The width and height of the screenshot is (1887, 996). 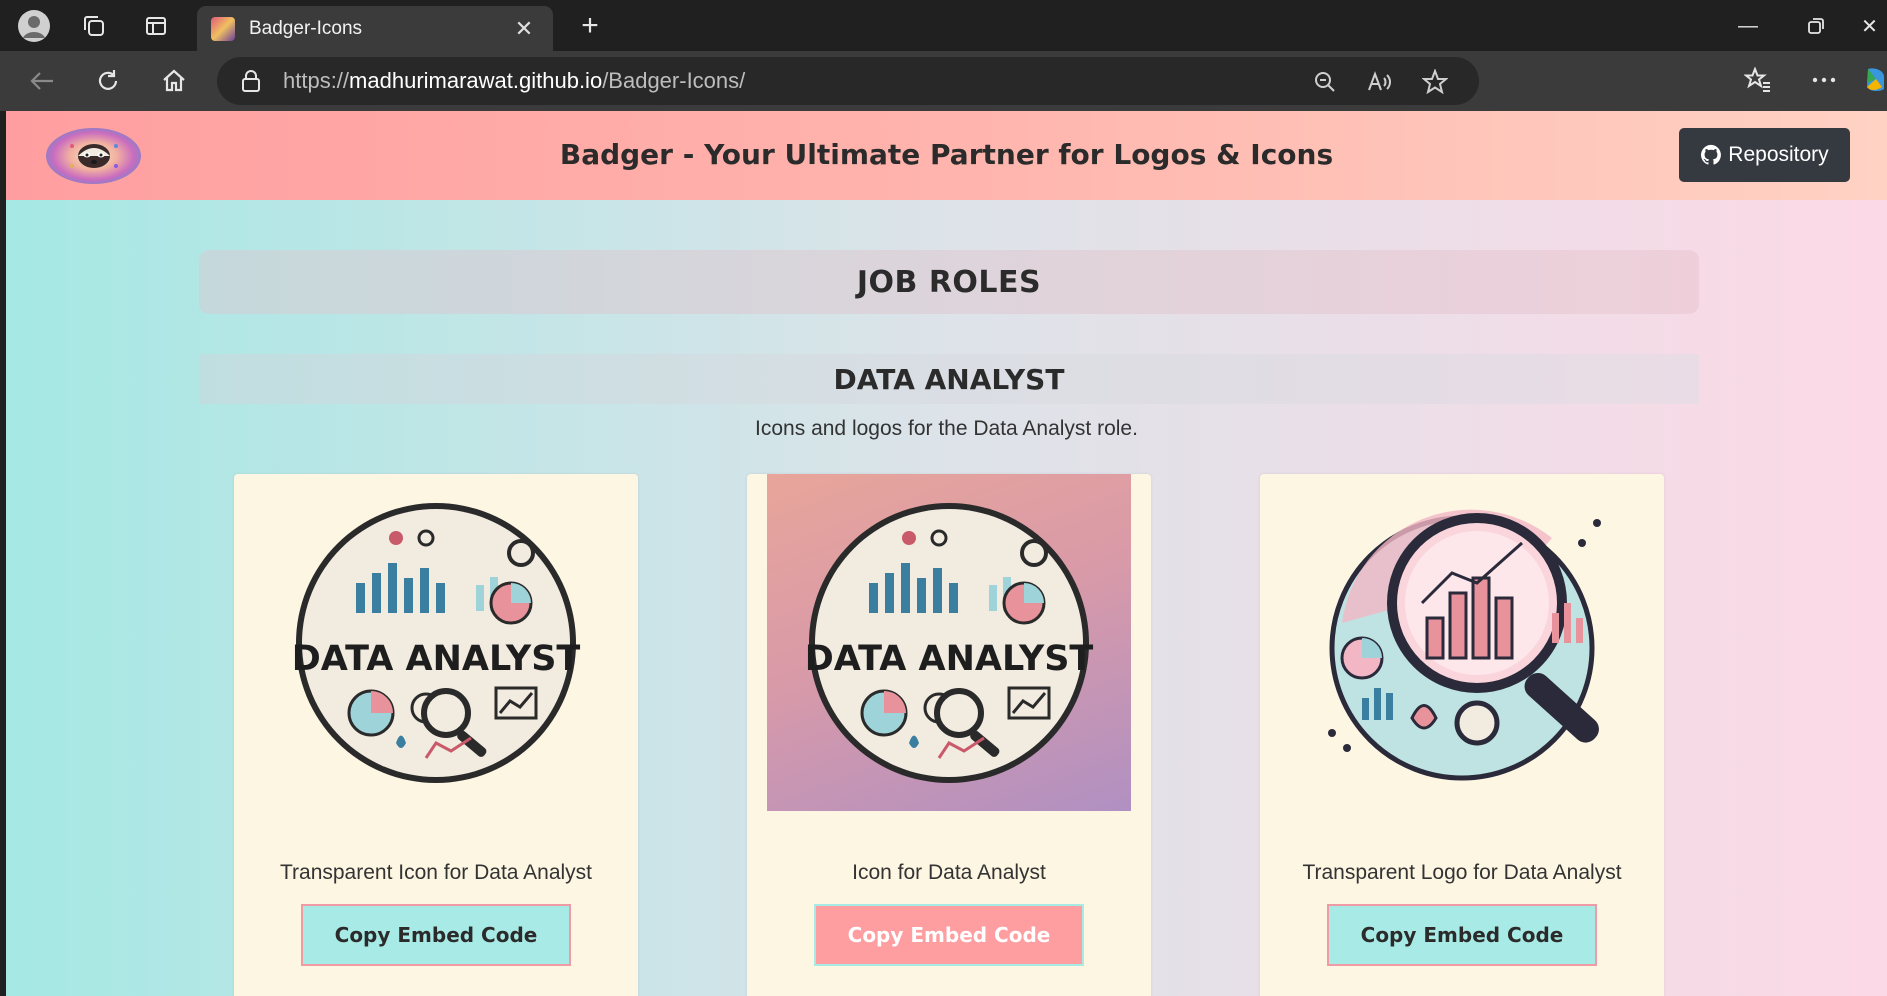 What do you see at coordinates (34, 26) in the screenshot?
I see `profile-avatar-icon` at bounding box center [34, 26].